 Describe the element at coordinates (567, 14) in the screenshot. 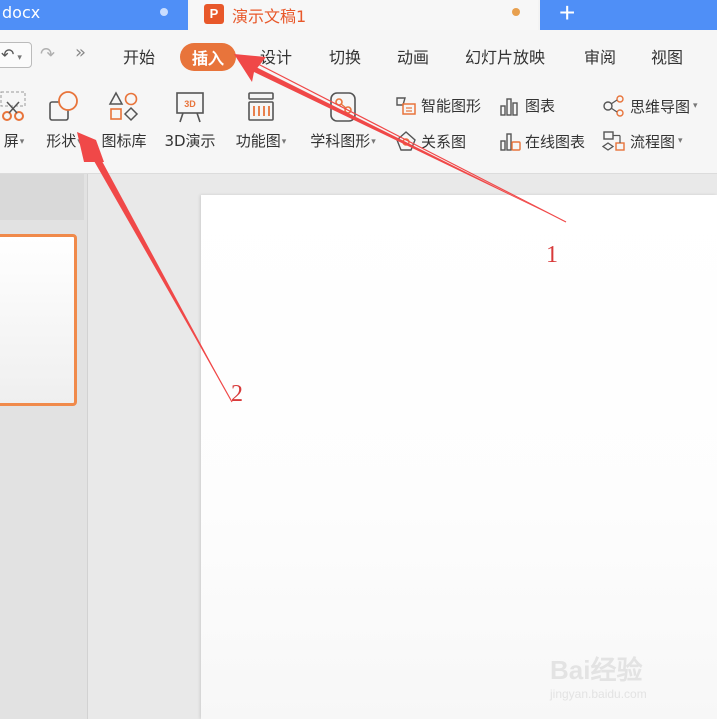

I see `plus-icon: +` at that location.